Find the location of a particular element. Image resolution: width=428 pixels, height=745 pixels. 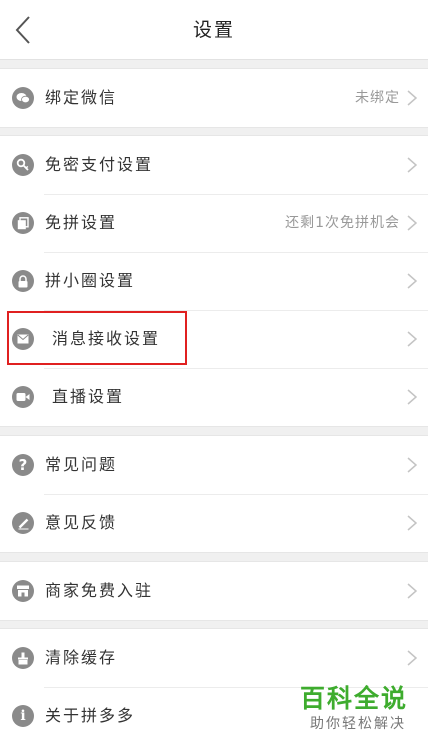

settings-item-label: 清除缓存 is located at coordinates (81, 657).